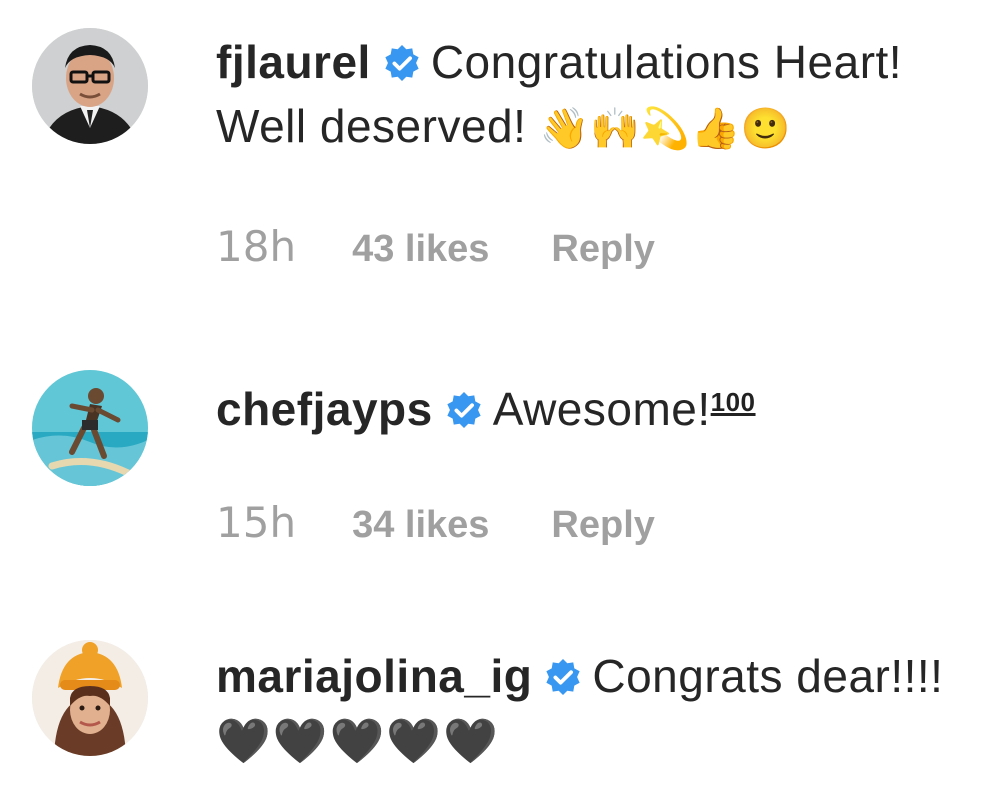  Describe the element at coordinates (256, 522) in the screenshot. I see `comment-timestamp: 15h` at that location.